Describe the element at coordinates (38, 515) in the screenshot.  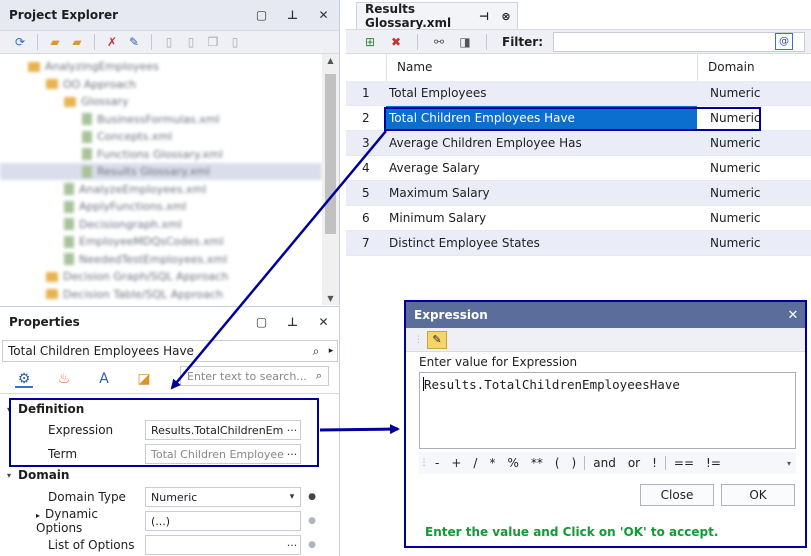
I see `expand-icon: ▸` at that location.